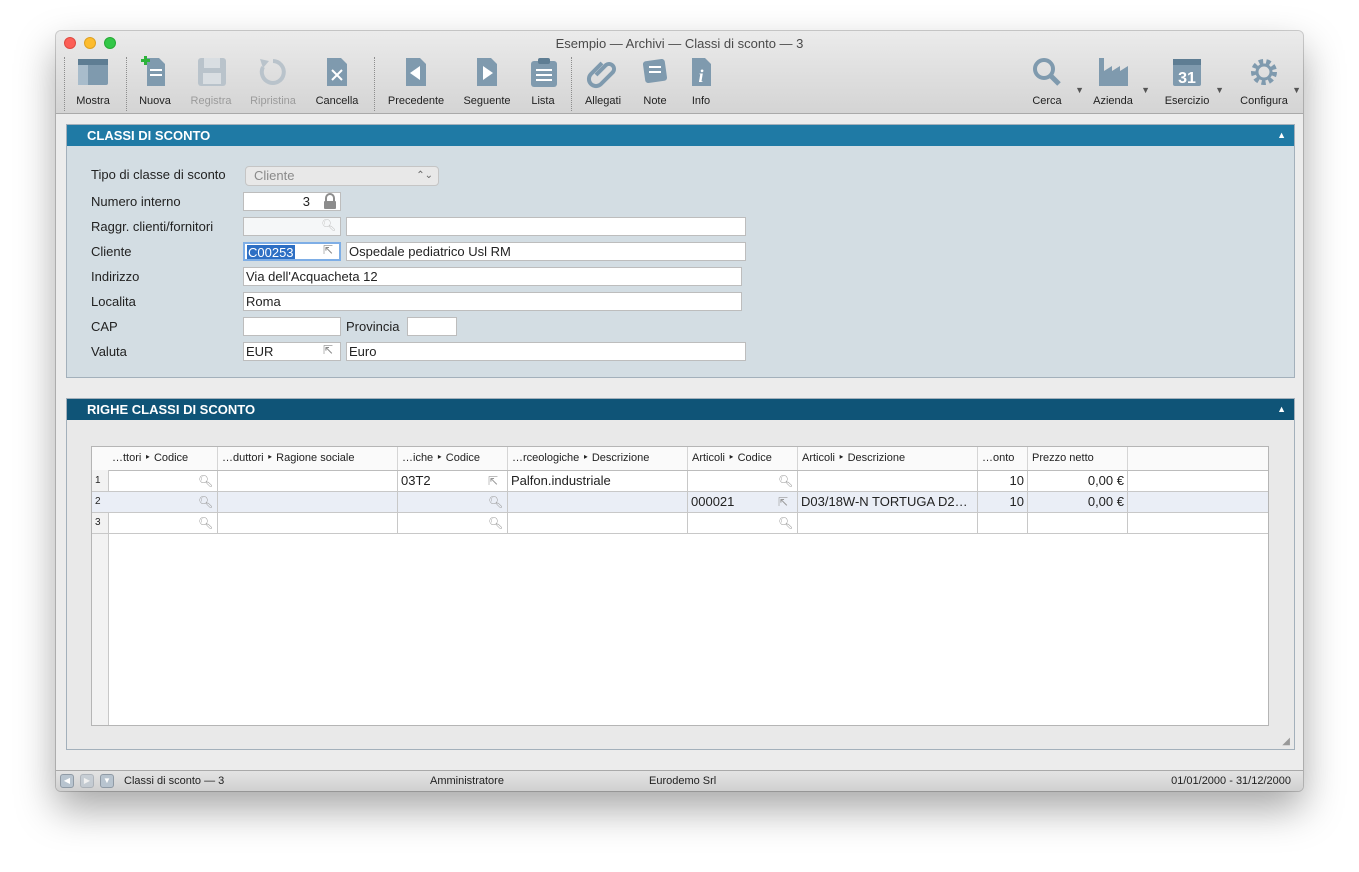 This screenshot has width=1359, height=872. What do you see at coordinates (149, 135) in the screenshot?
I see `panel-title: CLASSI DI SCONTO` at bounding box center [149, 135].